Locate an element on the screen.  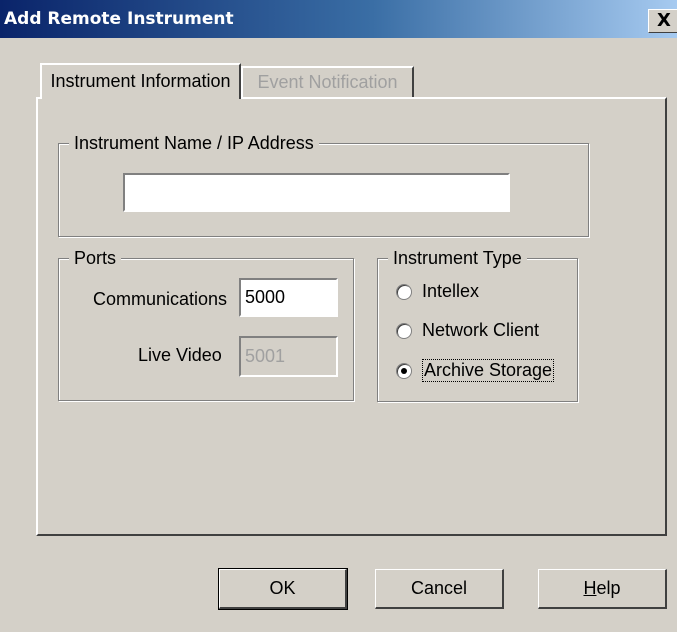
radio-label: Network Client is located at coordinates (481, 330).